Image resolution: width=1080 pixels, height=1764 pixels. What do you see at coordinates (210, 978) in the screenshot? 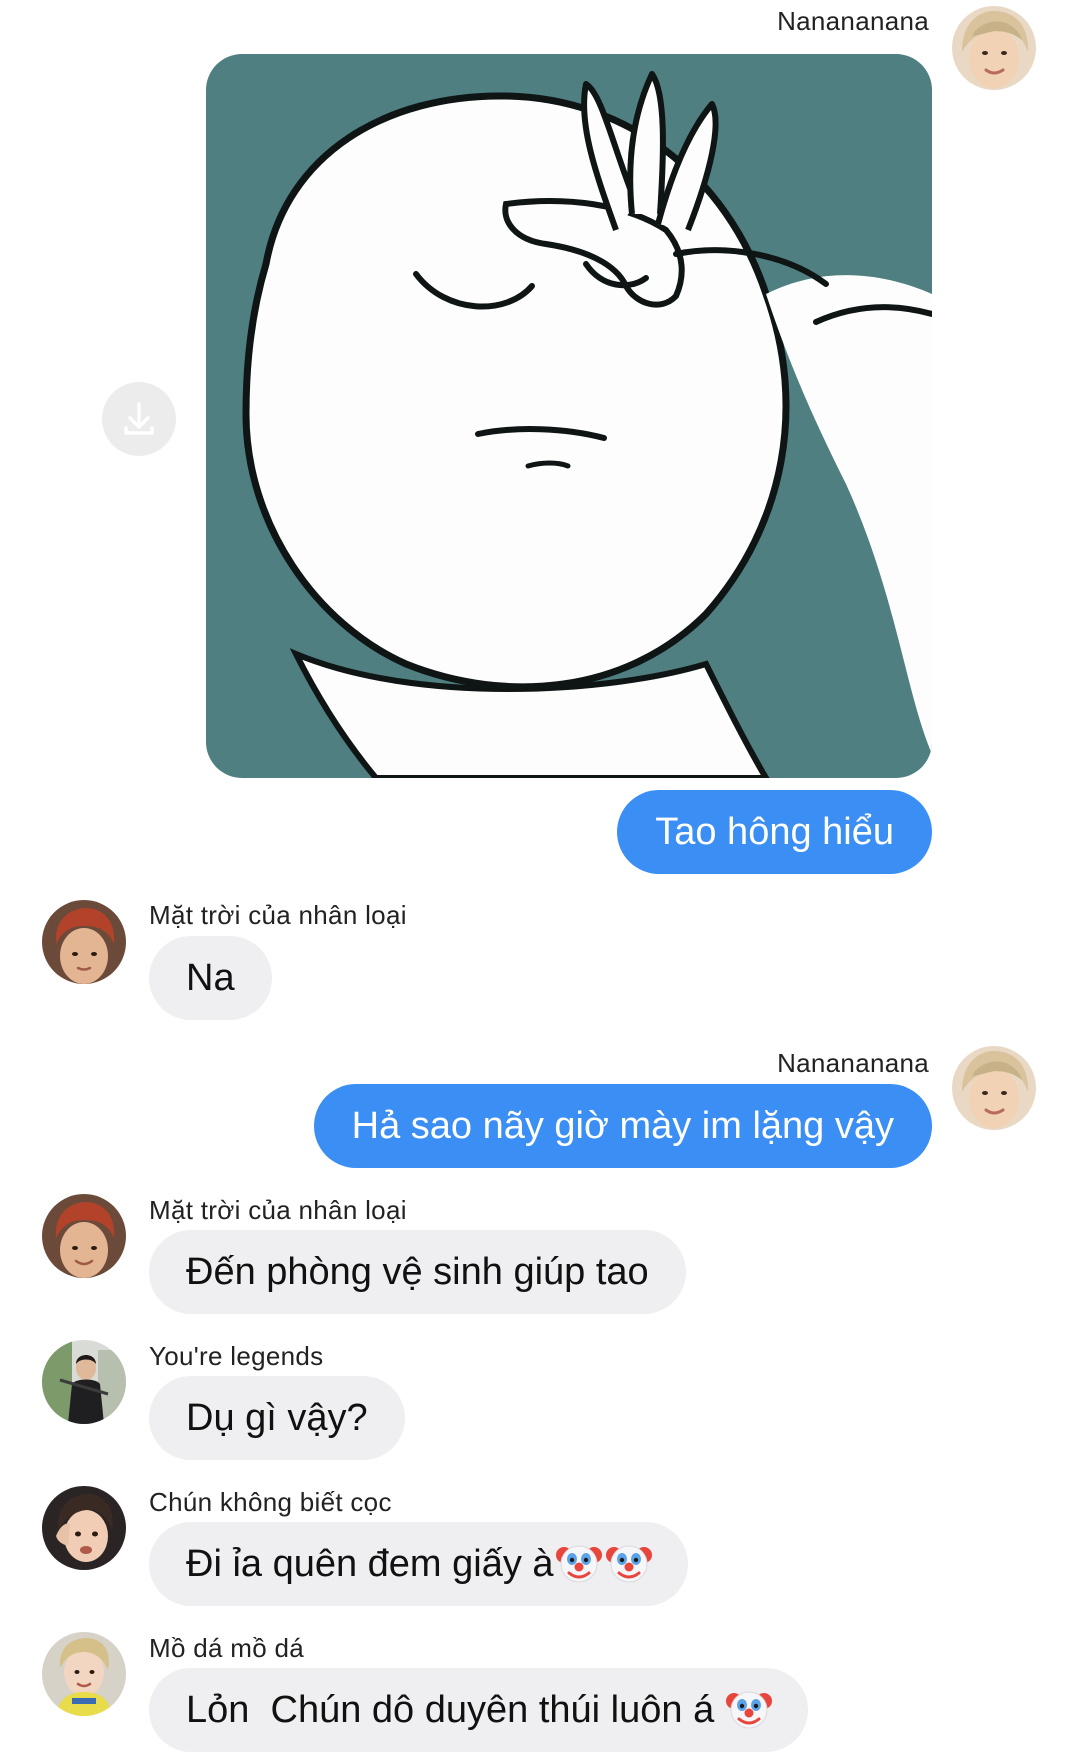
I see `message-bubble: Na` at bounding box center [210, 978].